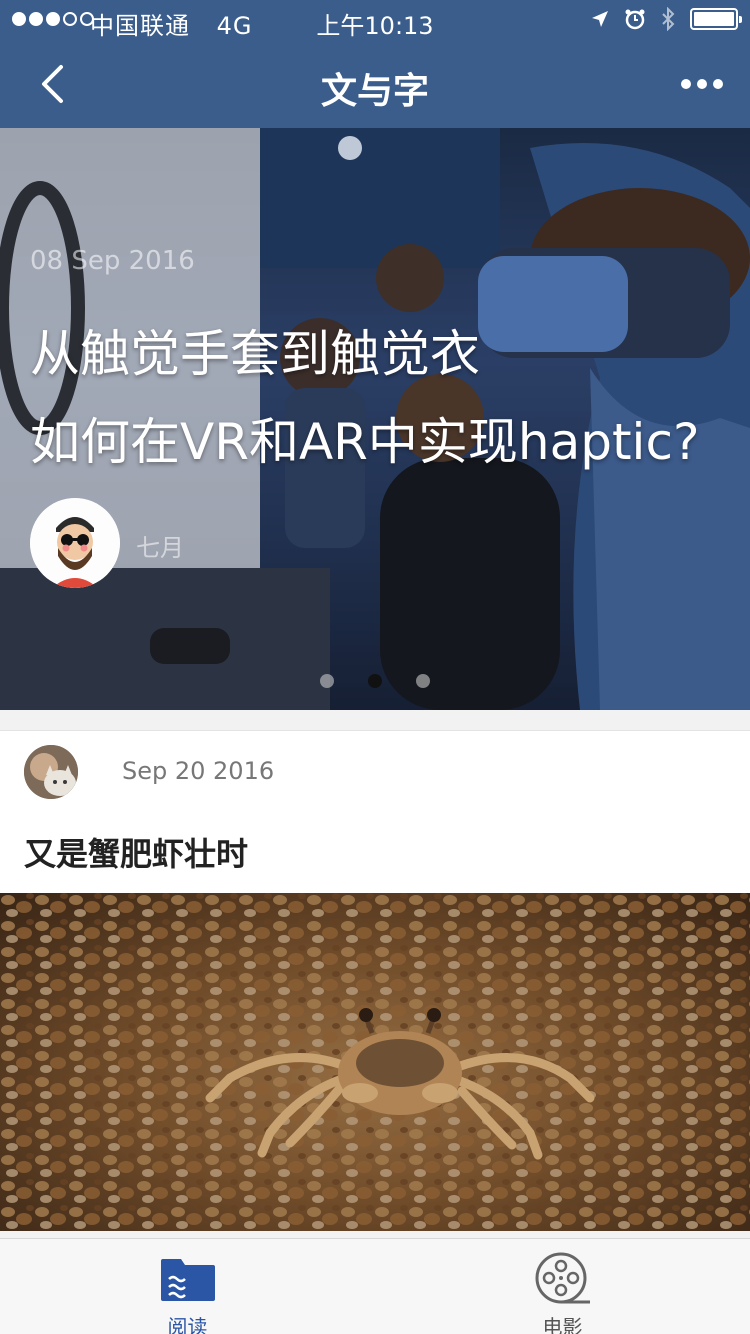  I want to click on author-avatar, so click(75, 543).